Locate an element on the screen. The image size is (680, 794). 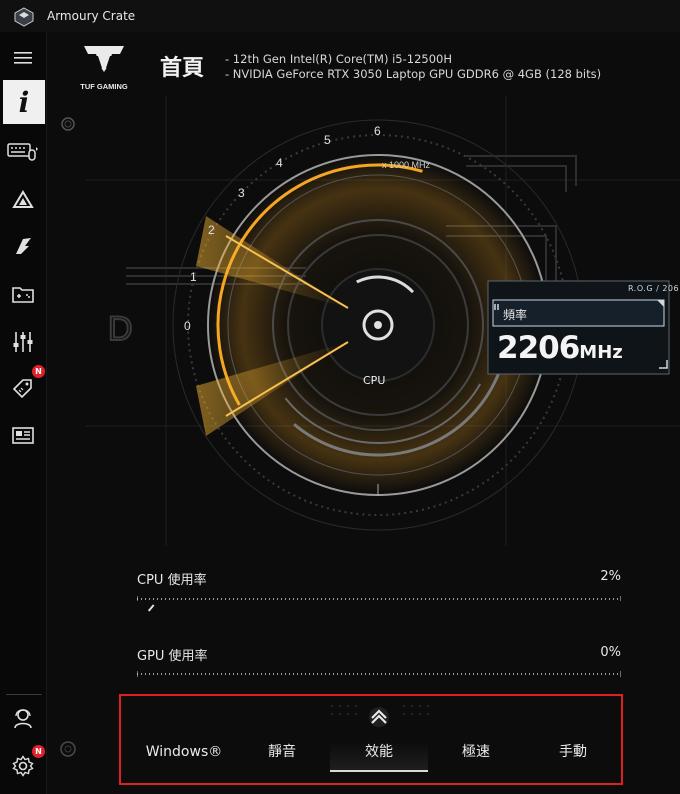
gpu-usage-label: GPU 使用率 is located at coordinates (172, 656).